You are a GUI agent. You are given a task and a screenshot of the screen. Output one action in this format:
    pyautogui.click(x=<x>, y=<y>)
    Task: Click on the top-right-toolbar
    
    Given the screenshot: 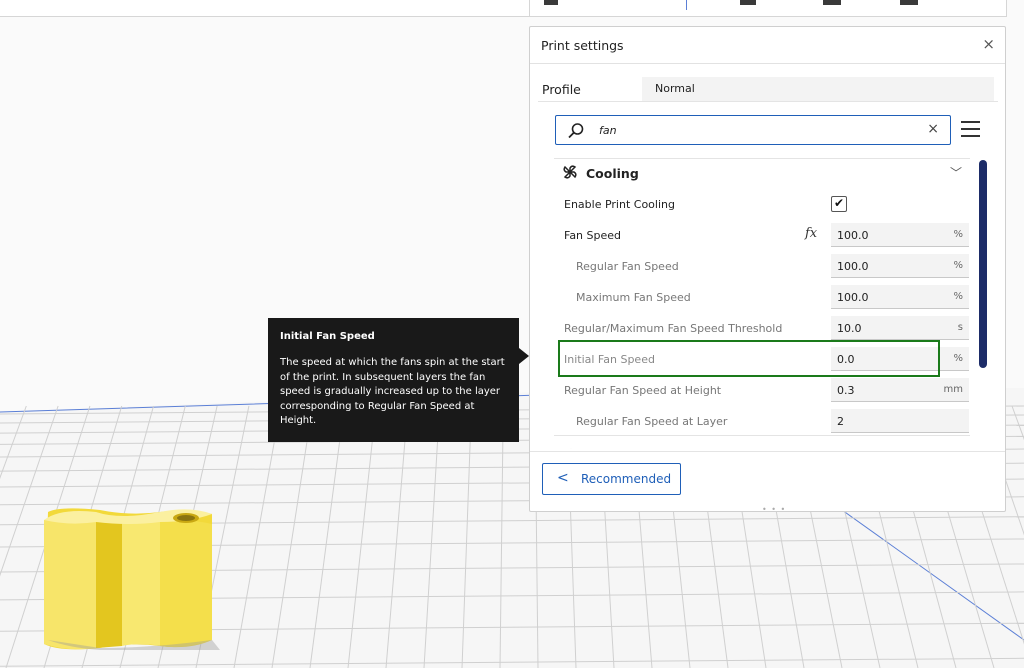 What is the action you would take?
    pyautogui.click(x=768, y=8)
    